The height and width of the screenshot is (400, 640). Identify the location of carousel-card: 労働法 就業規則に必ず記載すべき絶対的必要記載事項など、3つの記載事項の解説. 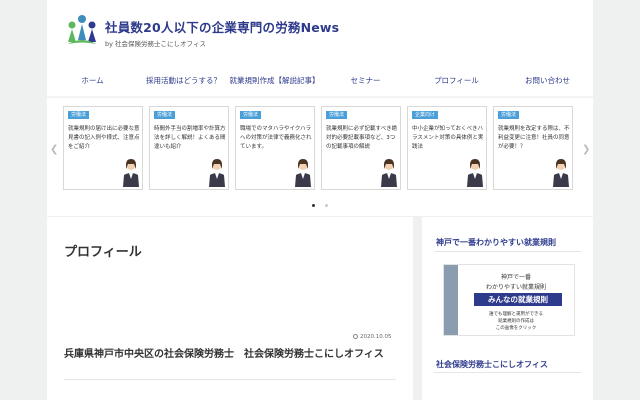
(361, 148).